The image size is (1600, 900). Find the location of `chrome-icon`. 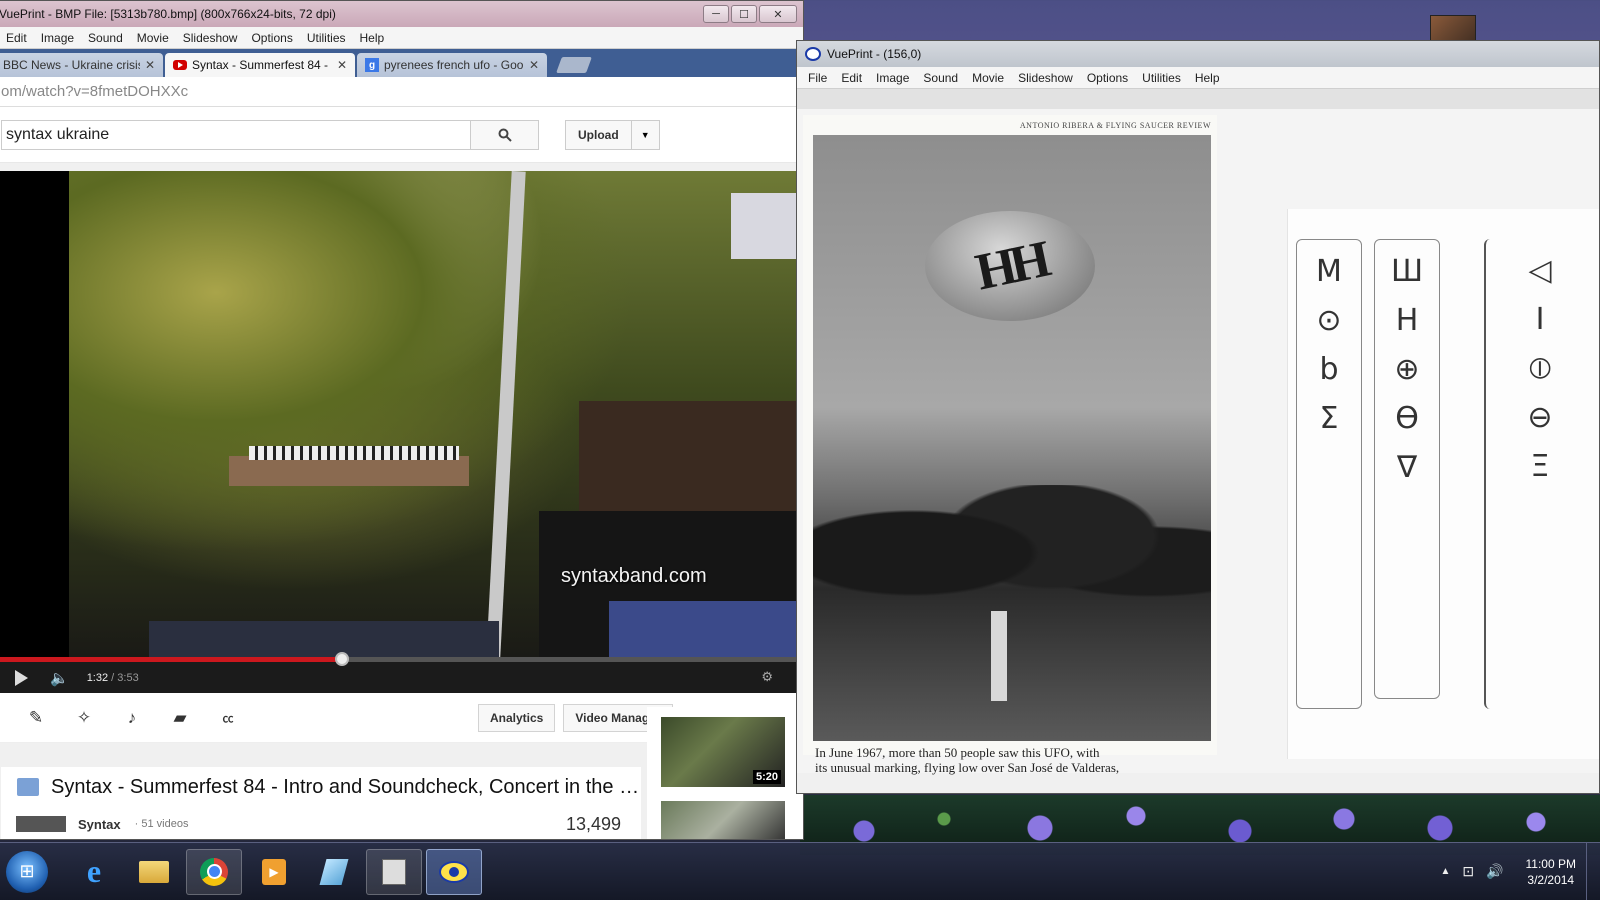

chrome-icon is located at coordinates (214, 871).